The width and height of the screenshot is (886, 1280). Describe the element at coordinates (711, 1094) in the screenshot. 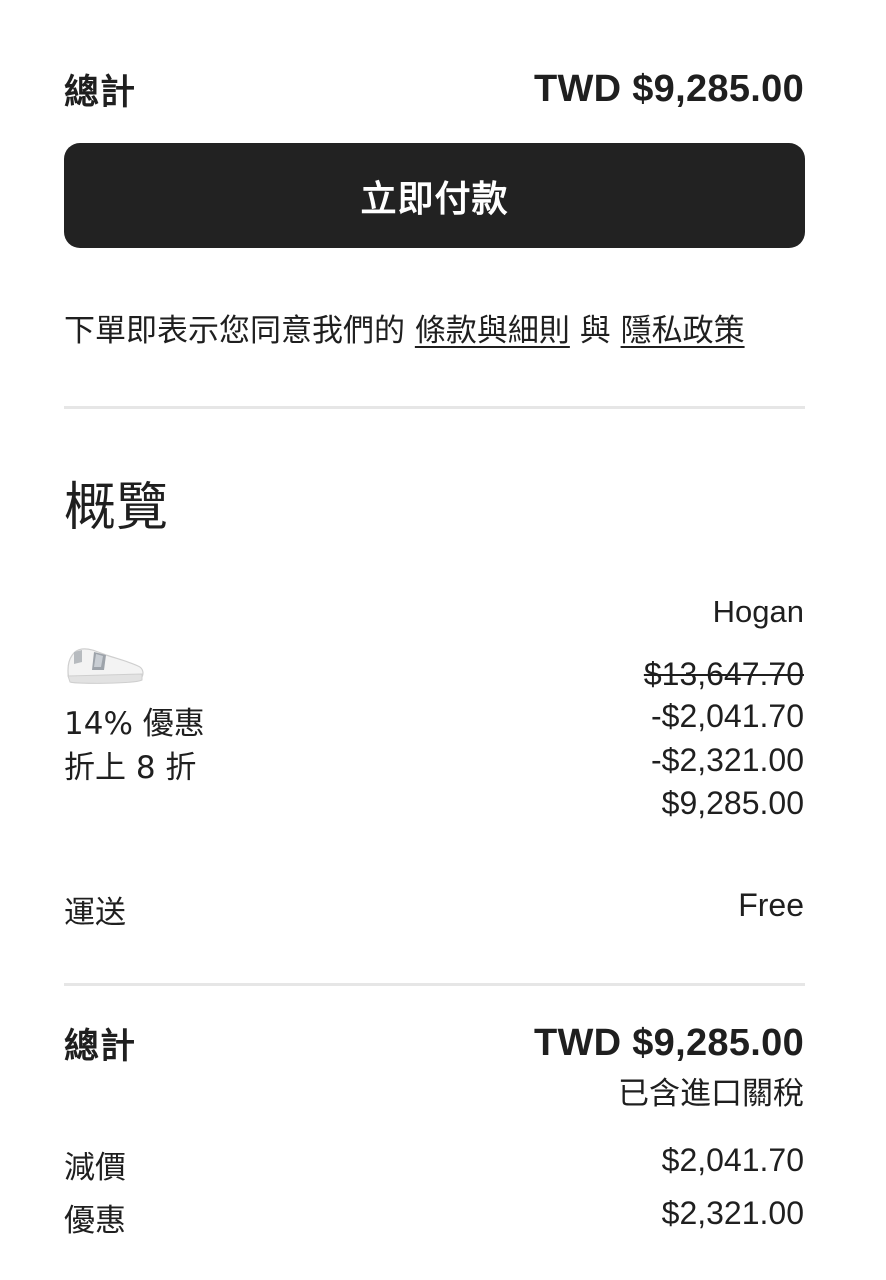

I see `tax-note: 已含進口關稅` at that location.